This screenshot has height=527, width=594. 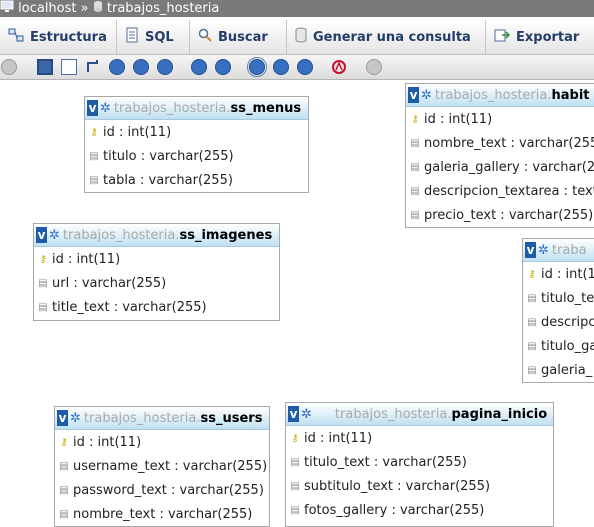 I want to click on column-row: ▤ descripc, so click(x=558, y=322).